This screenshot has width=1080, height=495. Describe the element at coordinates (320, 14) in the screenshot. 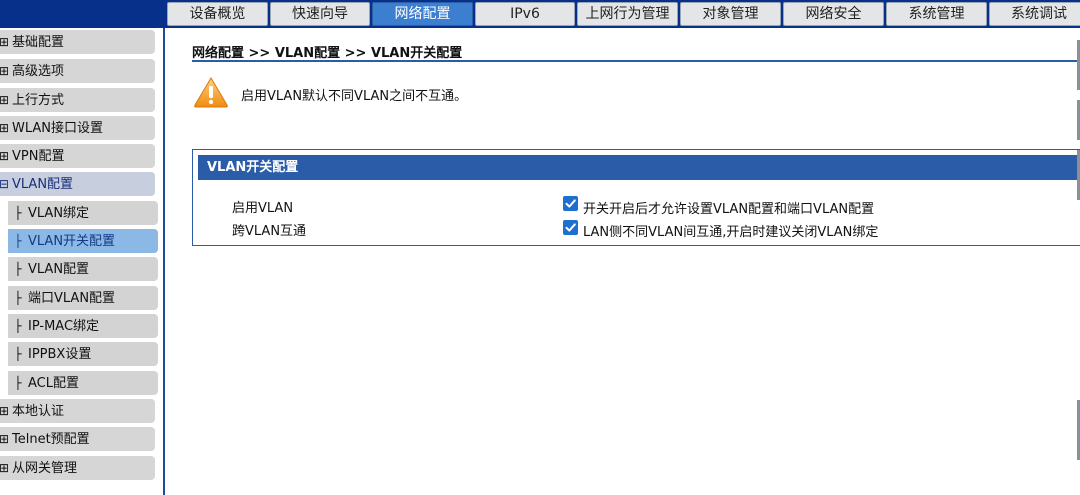

I see `tab-quick-wizard: 快速向导` at that location.